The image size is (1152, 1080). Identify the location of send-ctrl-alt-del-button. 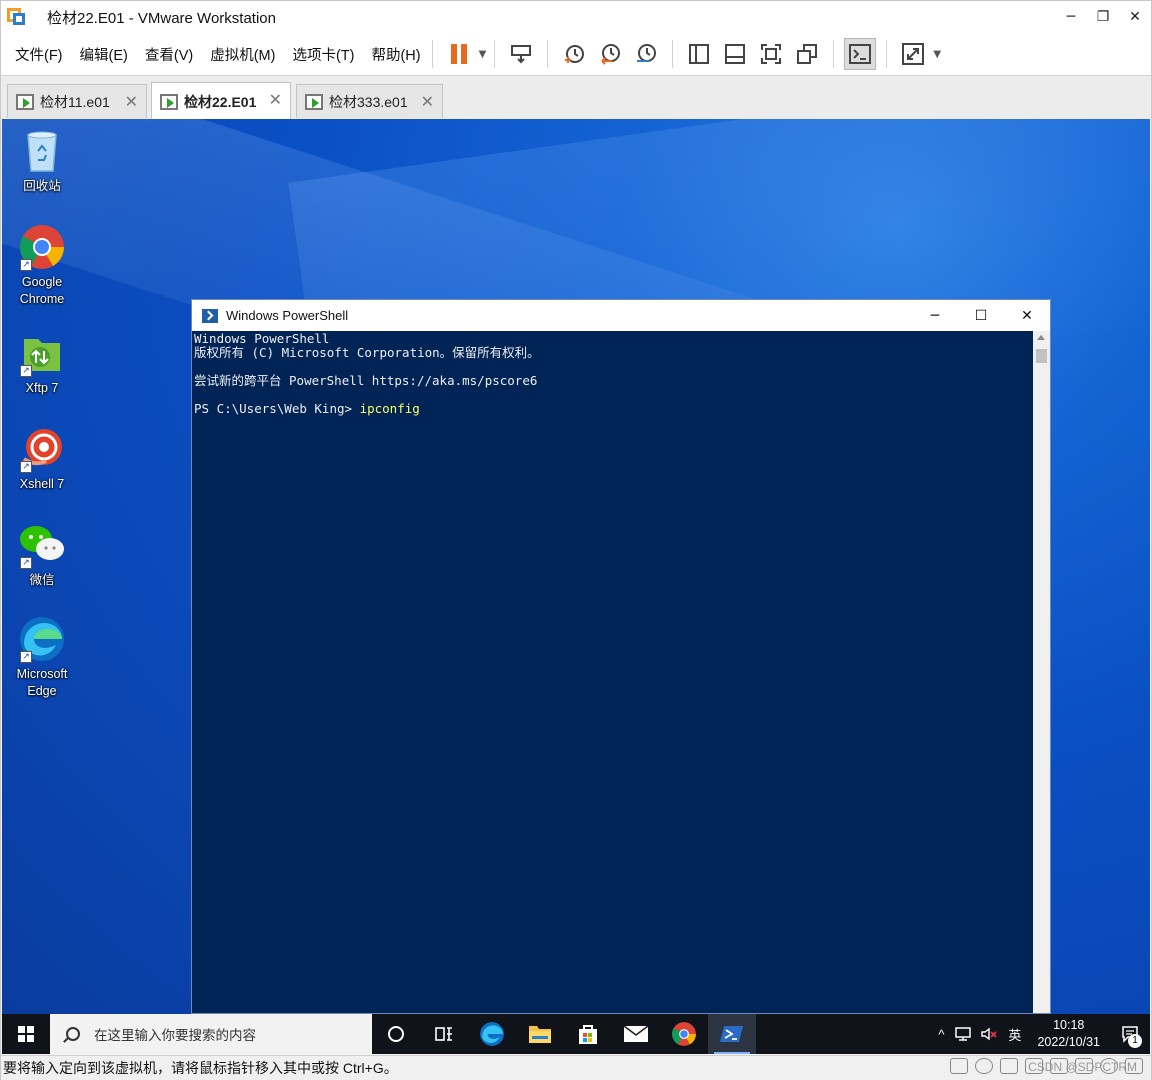
(521, 54).